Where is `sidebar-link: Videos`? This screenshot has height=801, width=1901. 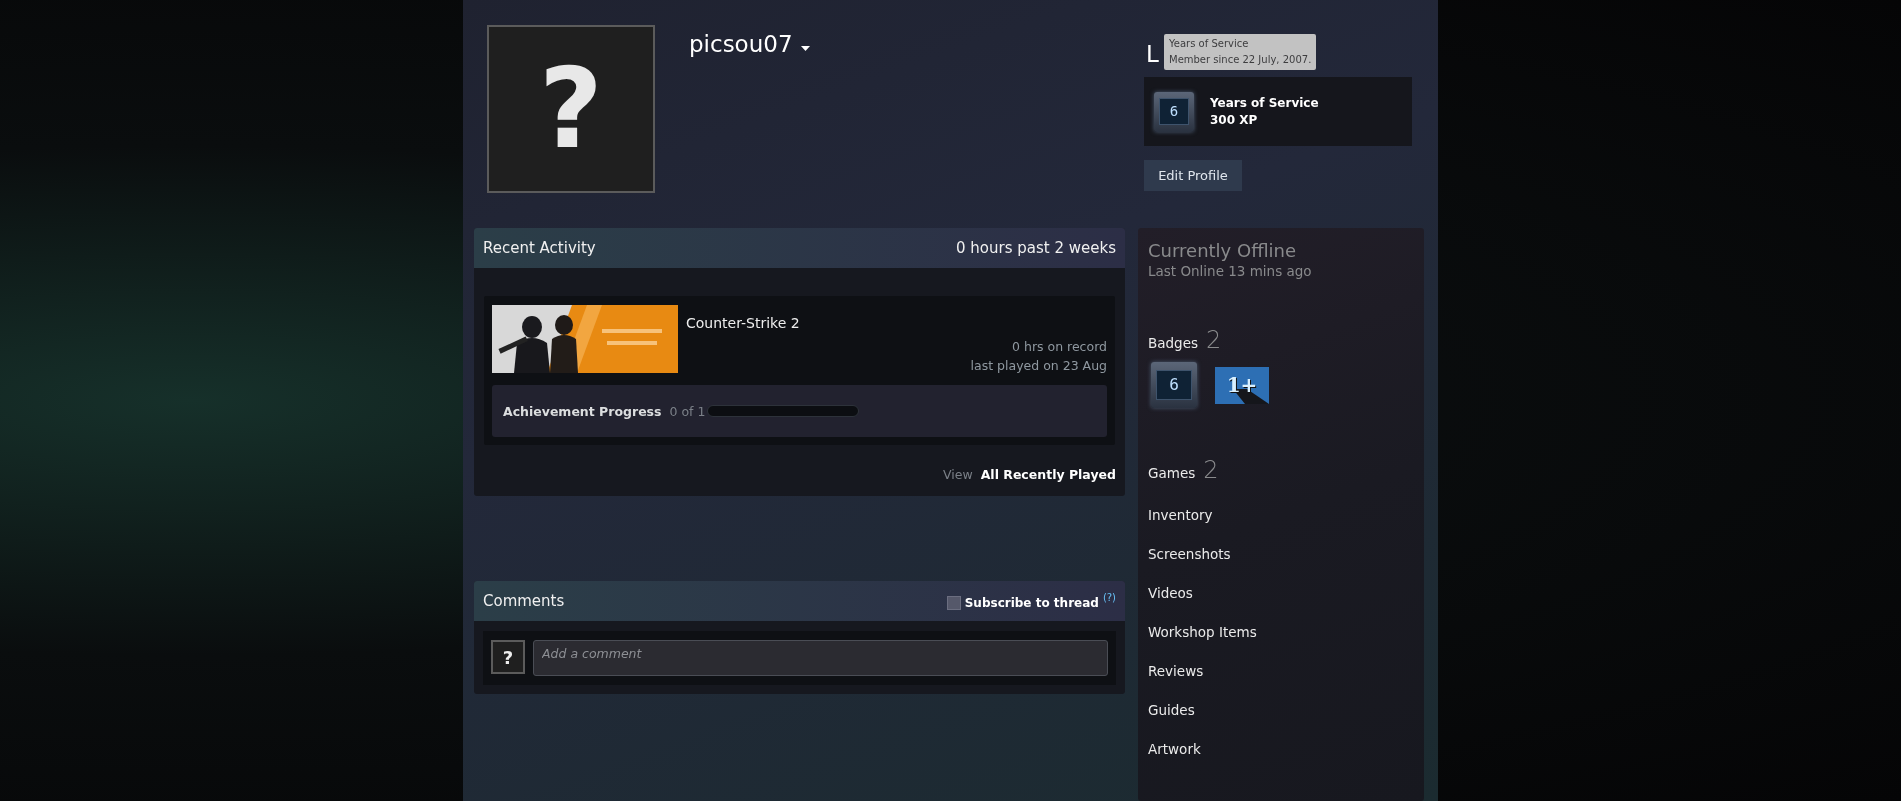 sidebar-link: Videos is located at coordinates (1202, 593).